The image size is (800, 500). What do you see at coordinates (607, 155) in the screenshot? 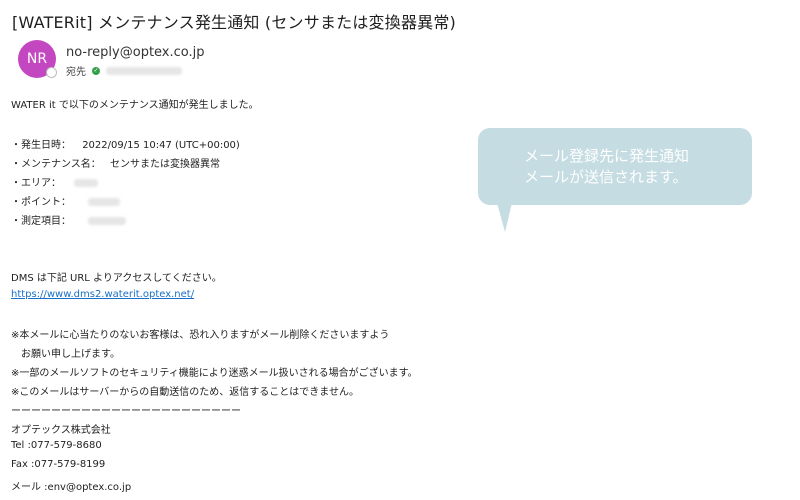
I see `callout-line-1: メール登録先に発生通知` at bounding box center [607, 155].